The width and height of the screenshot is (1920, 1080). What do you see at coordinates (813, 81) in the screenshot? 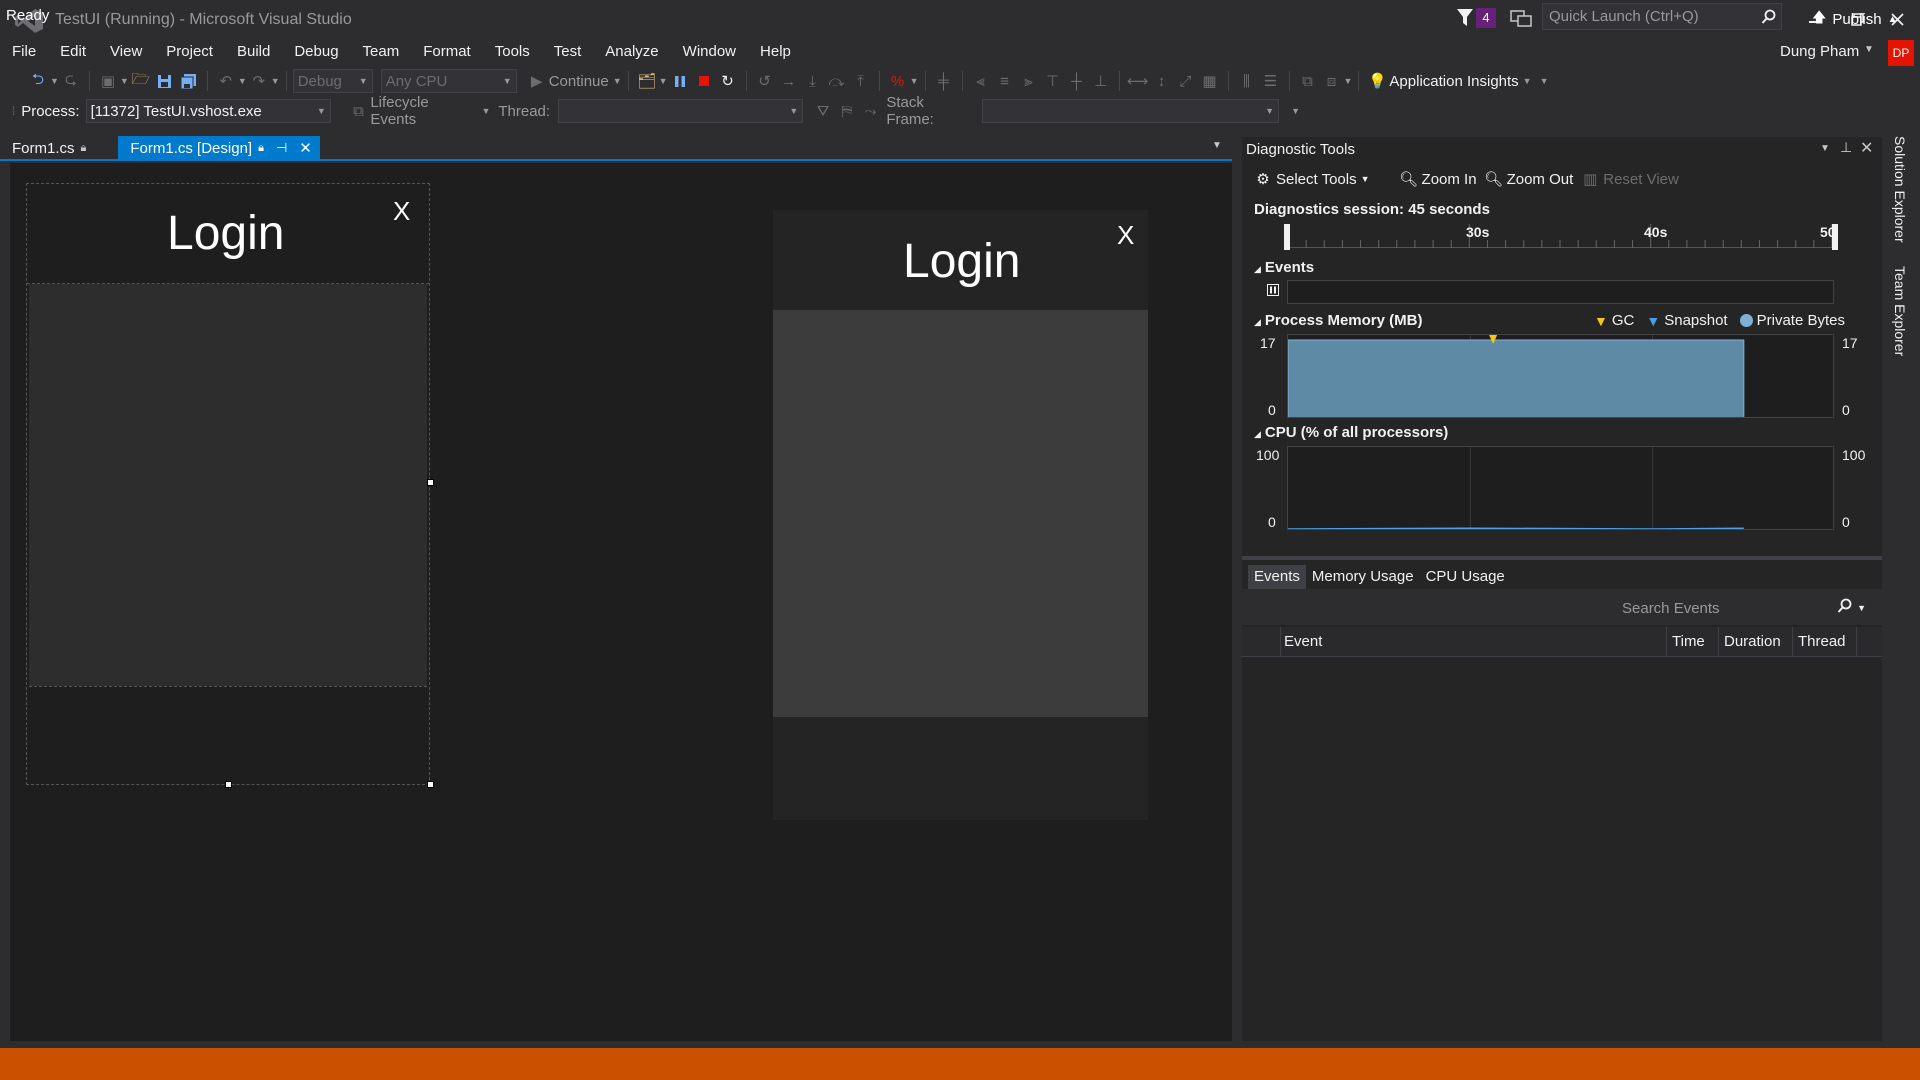
I see `step-into-icon: ⤓` at bounding box center [813, 81].